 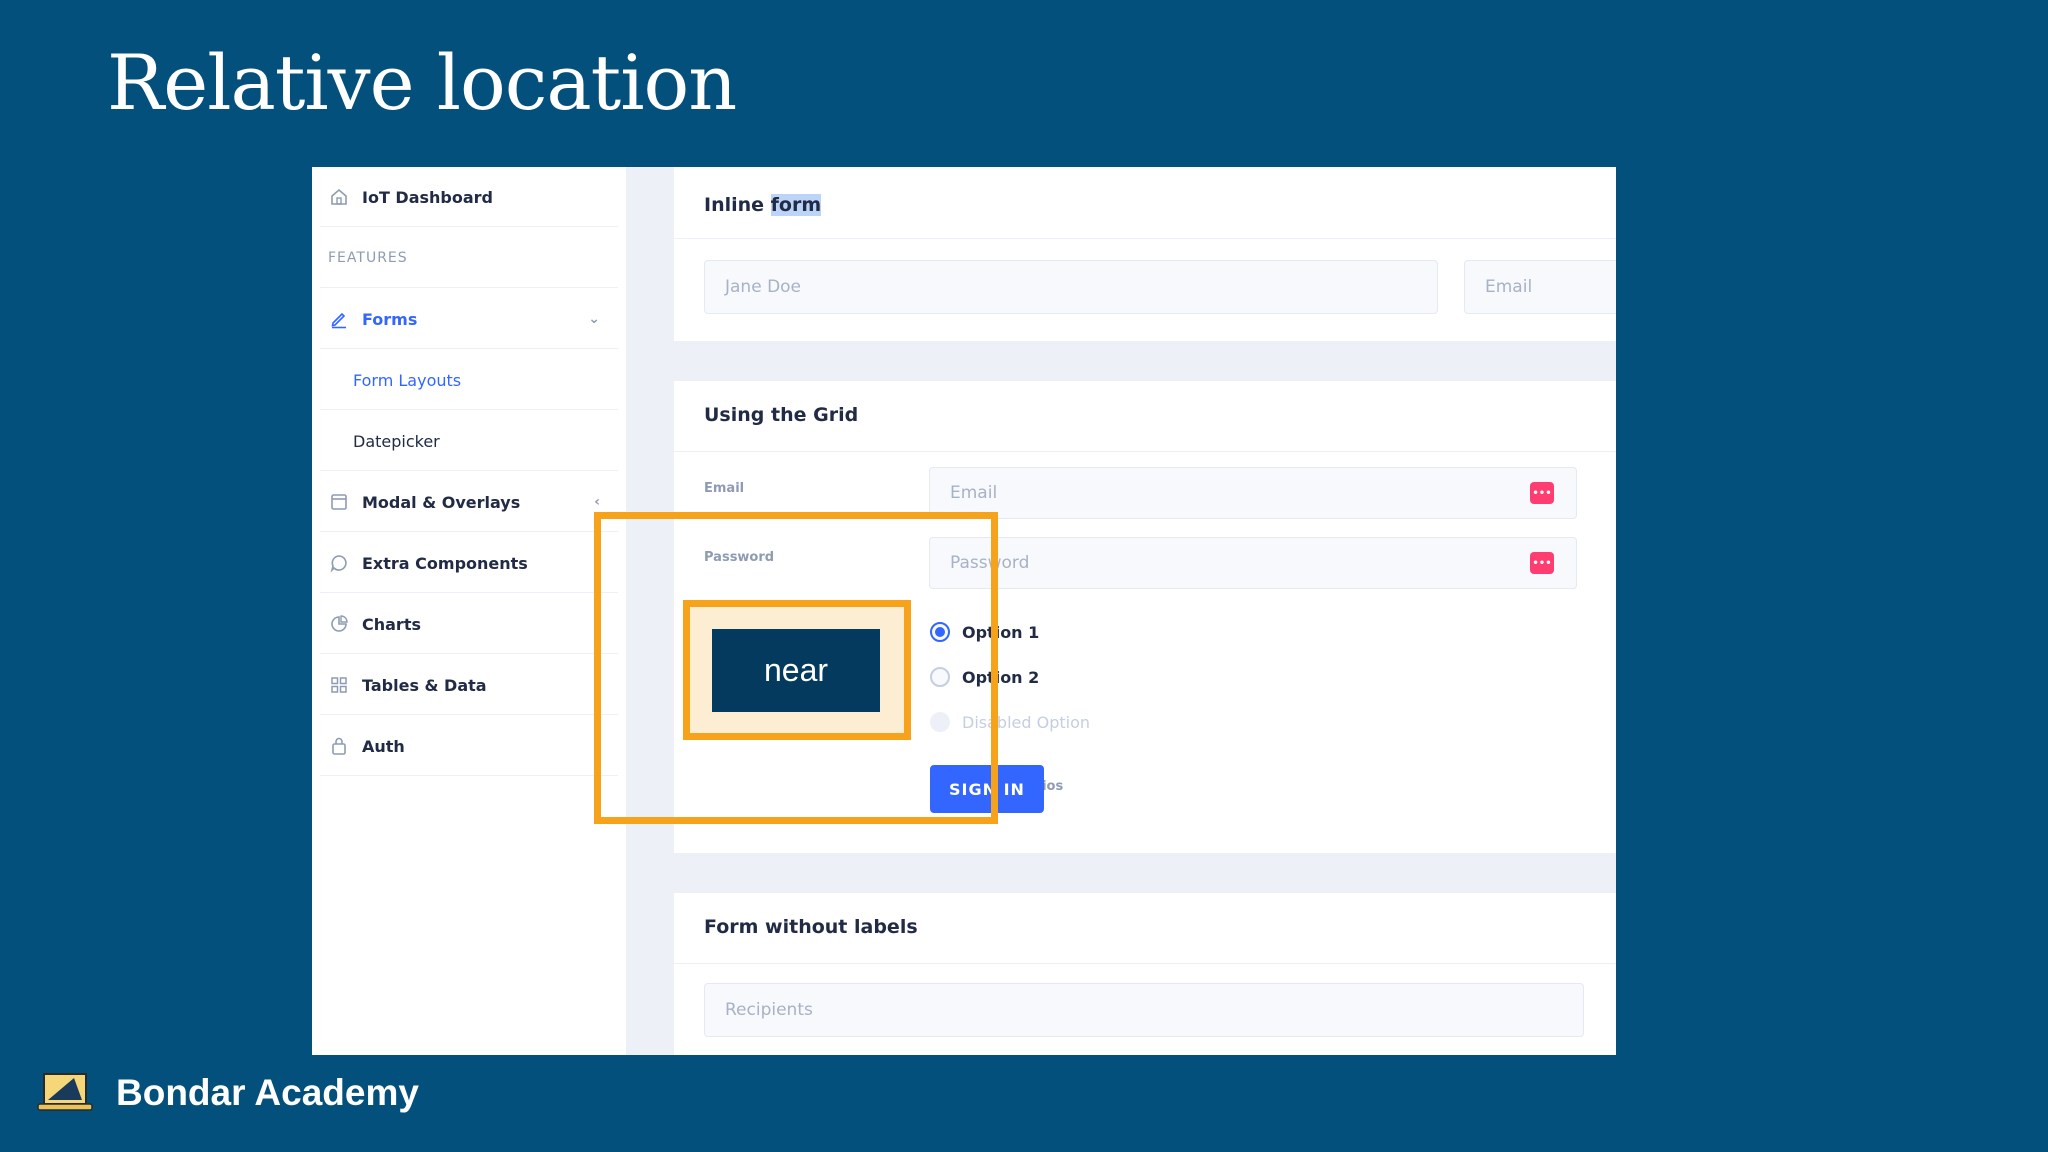 I want to click on sidebar-item-extra-components: Extra Components, so click(x=469, y=563).